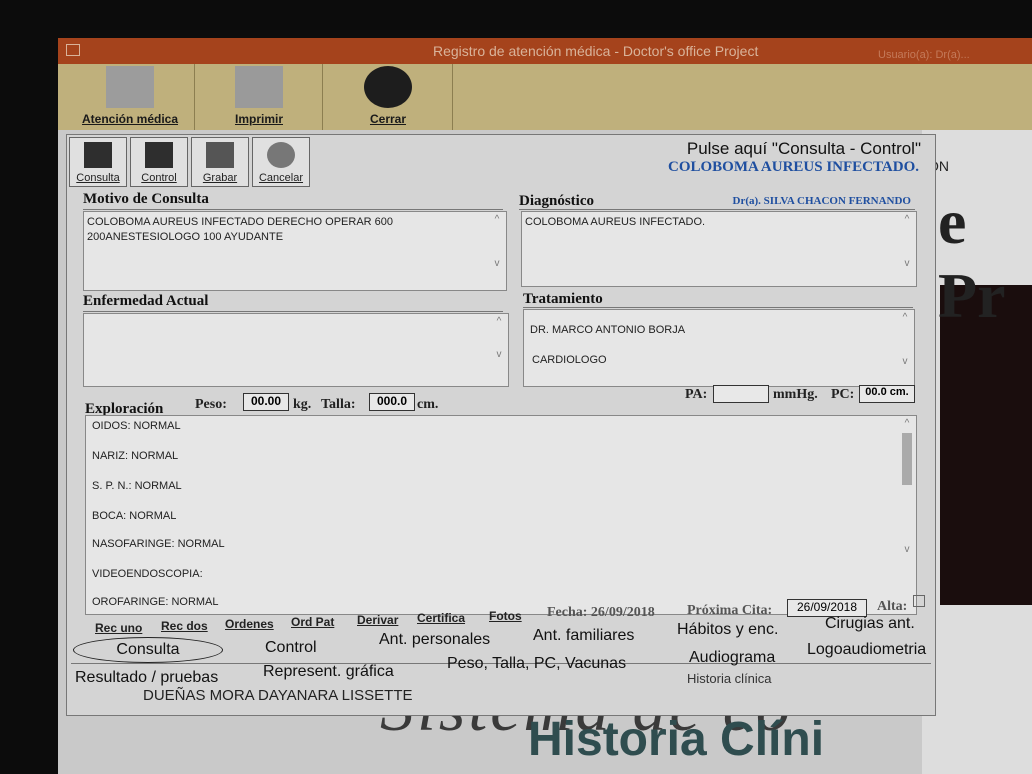  Describe the element at coordinates (98, 155) in the screenshot. I see `consulta-icon` at that location.